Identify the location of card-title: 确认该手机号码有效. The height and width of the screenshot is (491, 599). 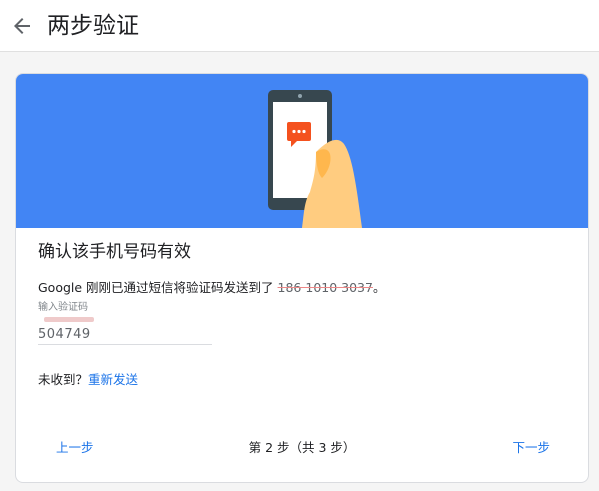
(114, 252).